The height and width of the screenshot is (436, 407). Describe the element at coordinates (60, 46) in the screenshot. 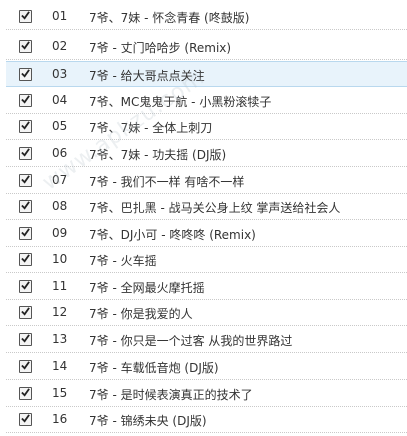

I see `track-number: 02` at that location.